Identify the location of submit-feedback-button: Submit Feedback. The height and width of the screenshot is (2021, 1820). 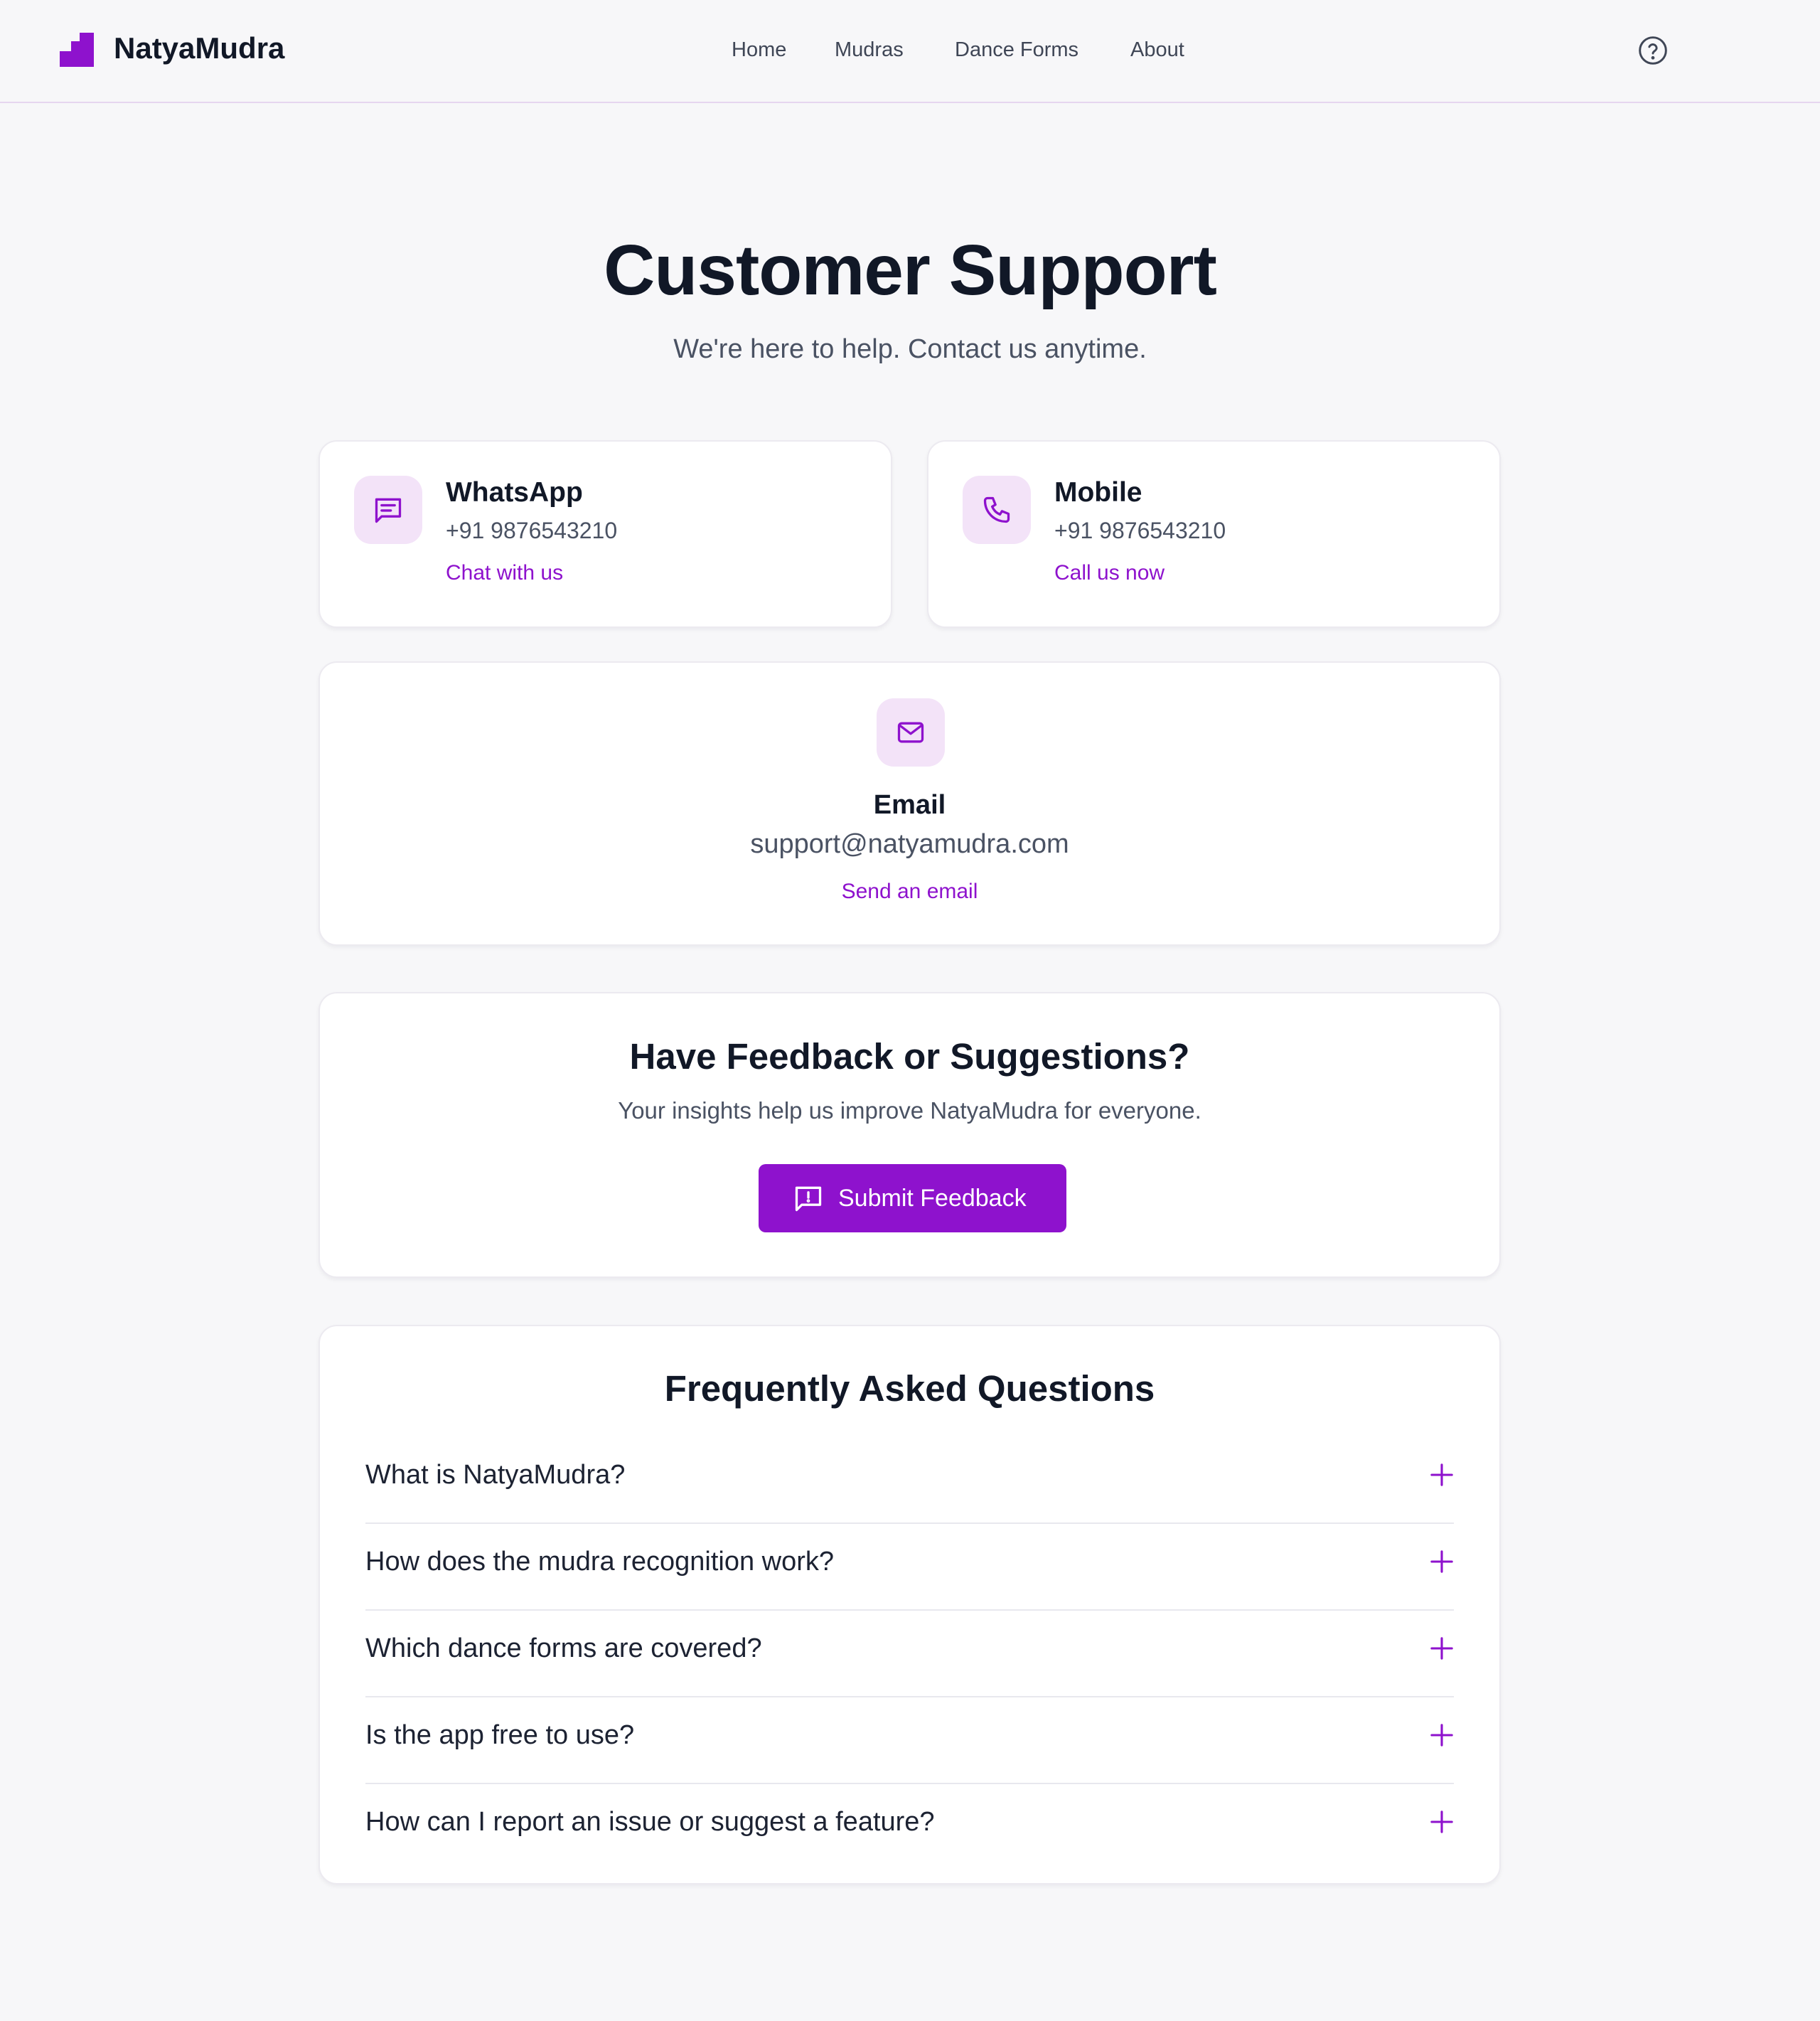
(912, 1198).